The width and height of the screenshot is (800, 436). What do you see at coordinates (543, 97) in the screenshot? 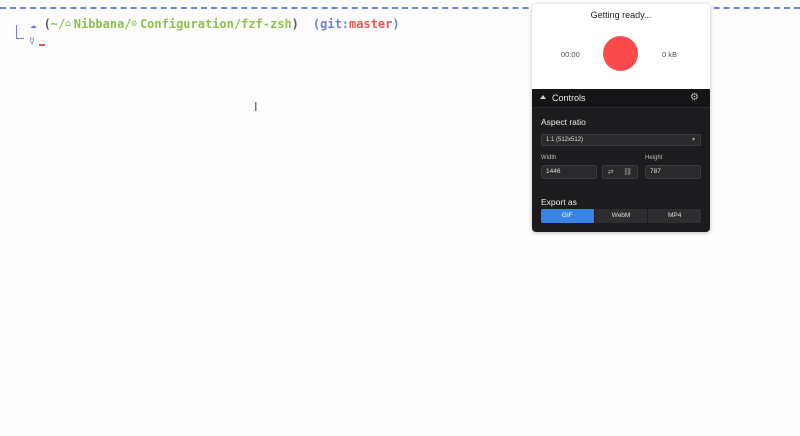
I see `collapse-caret-icon` at bounding box center [543, 97].